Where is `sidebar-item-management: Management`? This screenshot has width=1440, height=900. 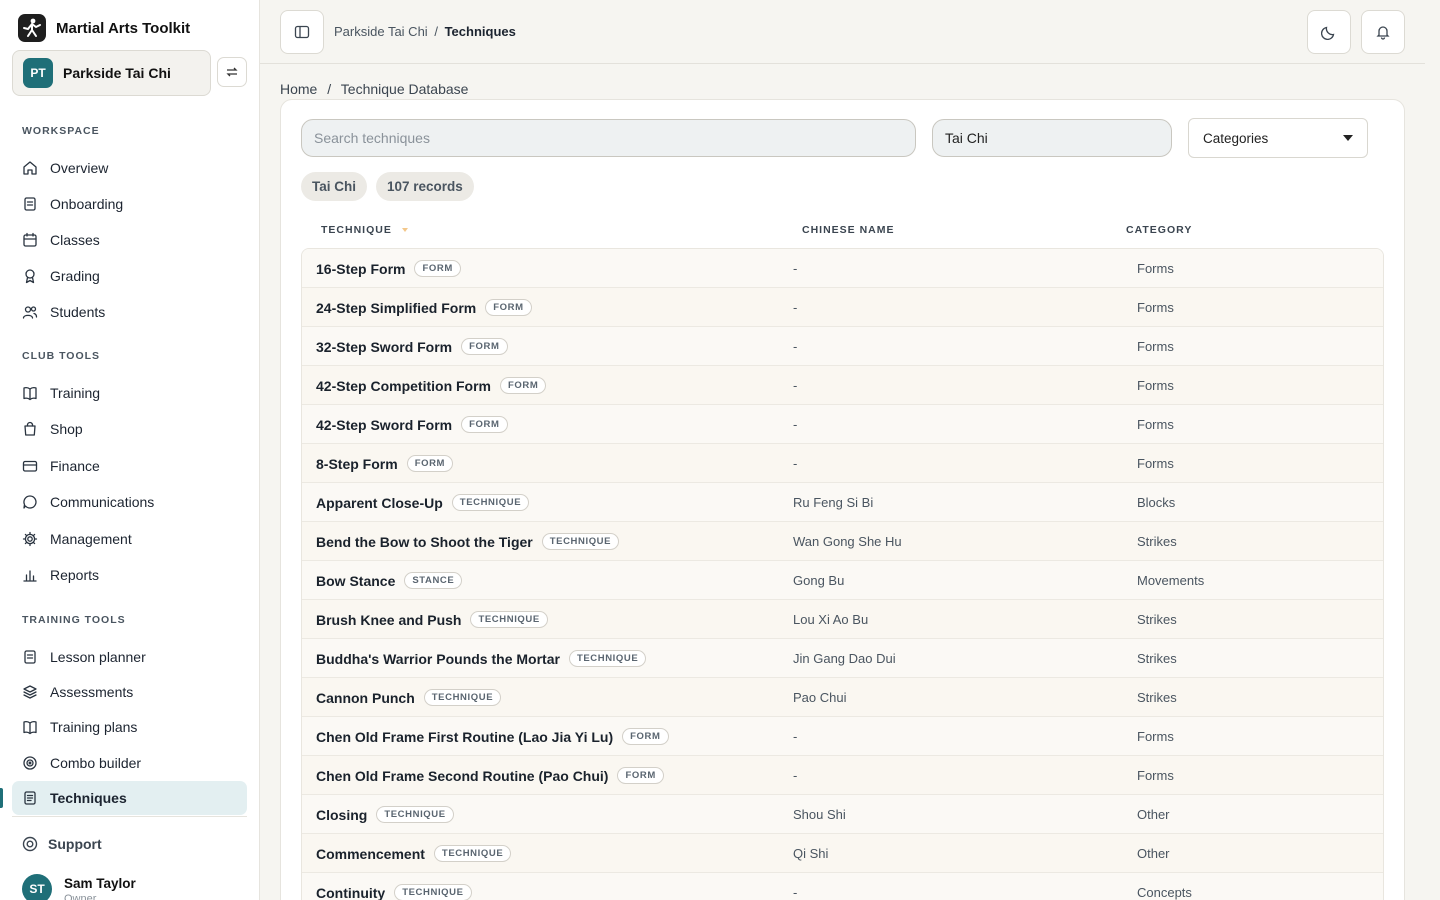
sidebar-item-management: Management is located at coordinates (129, 539).